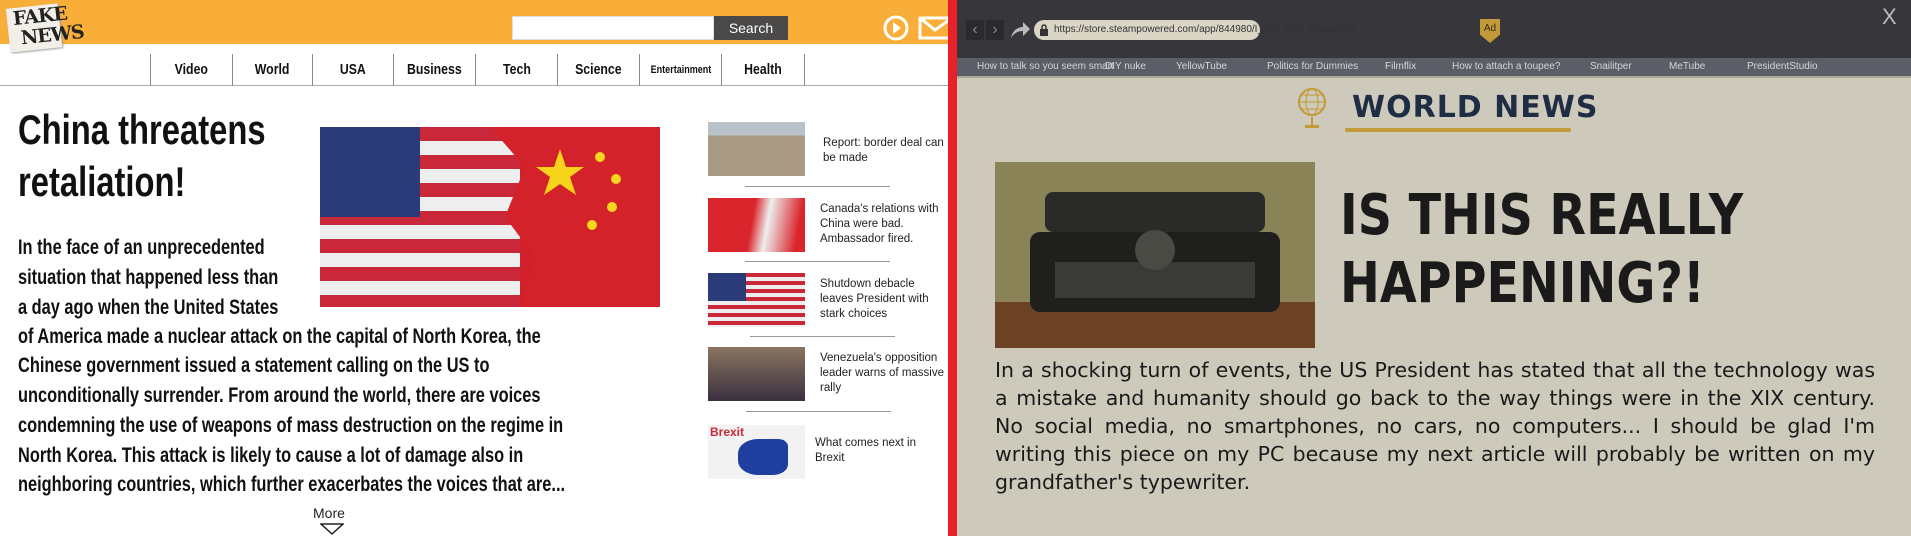  Describe the element at coordinates (516, 70) in the screenshot. I see `nav-tech: Tech` at that location.